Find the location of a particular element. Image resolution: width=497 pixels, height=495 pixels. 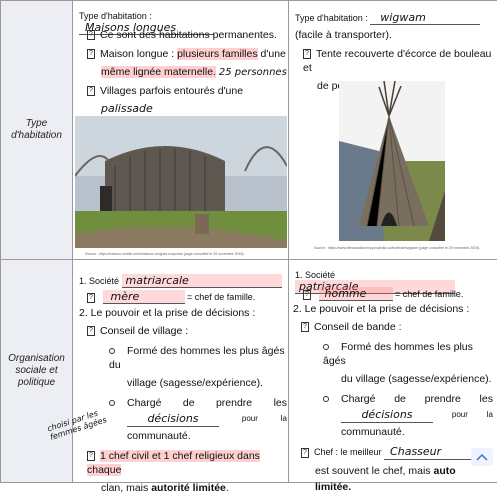

council-text: Conseil de bande : is located at coordinates (358, 327).